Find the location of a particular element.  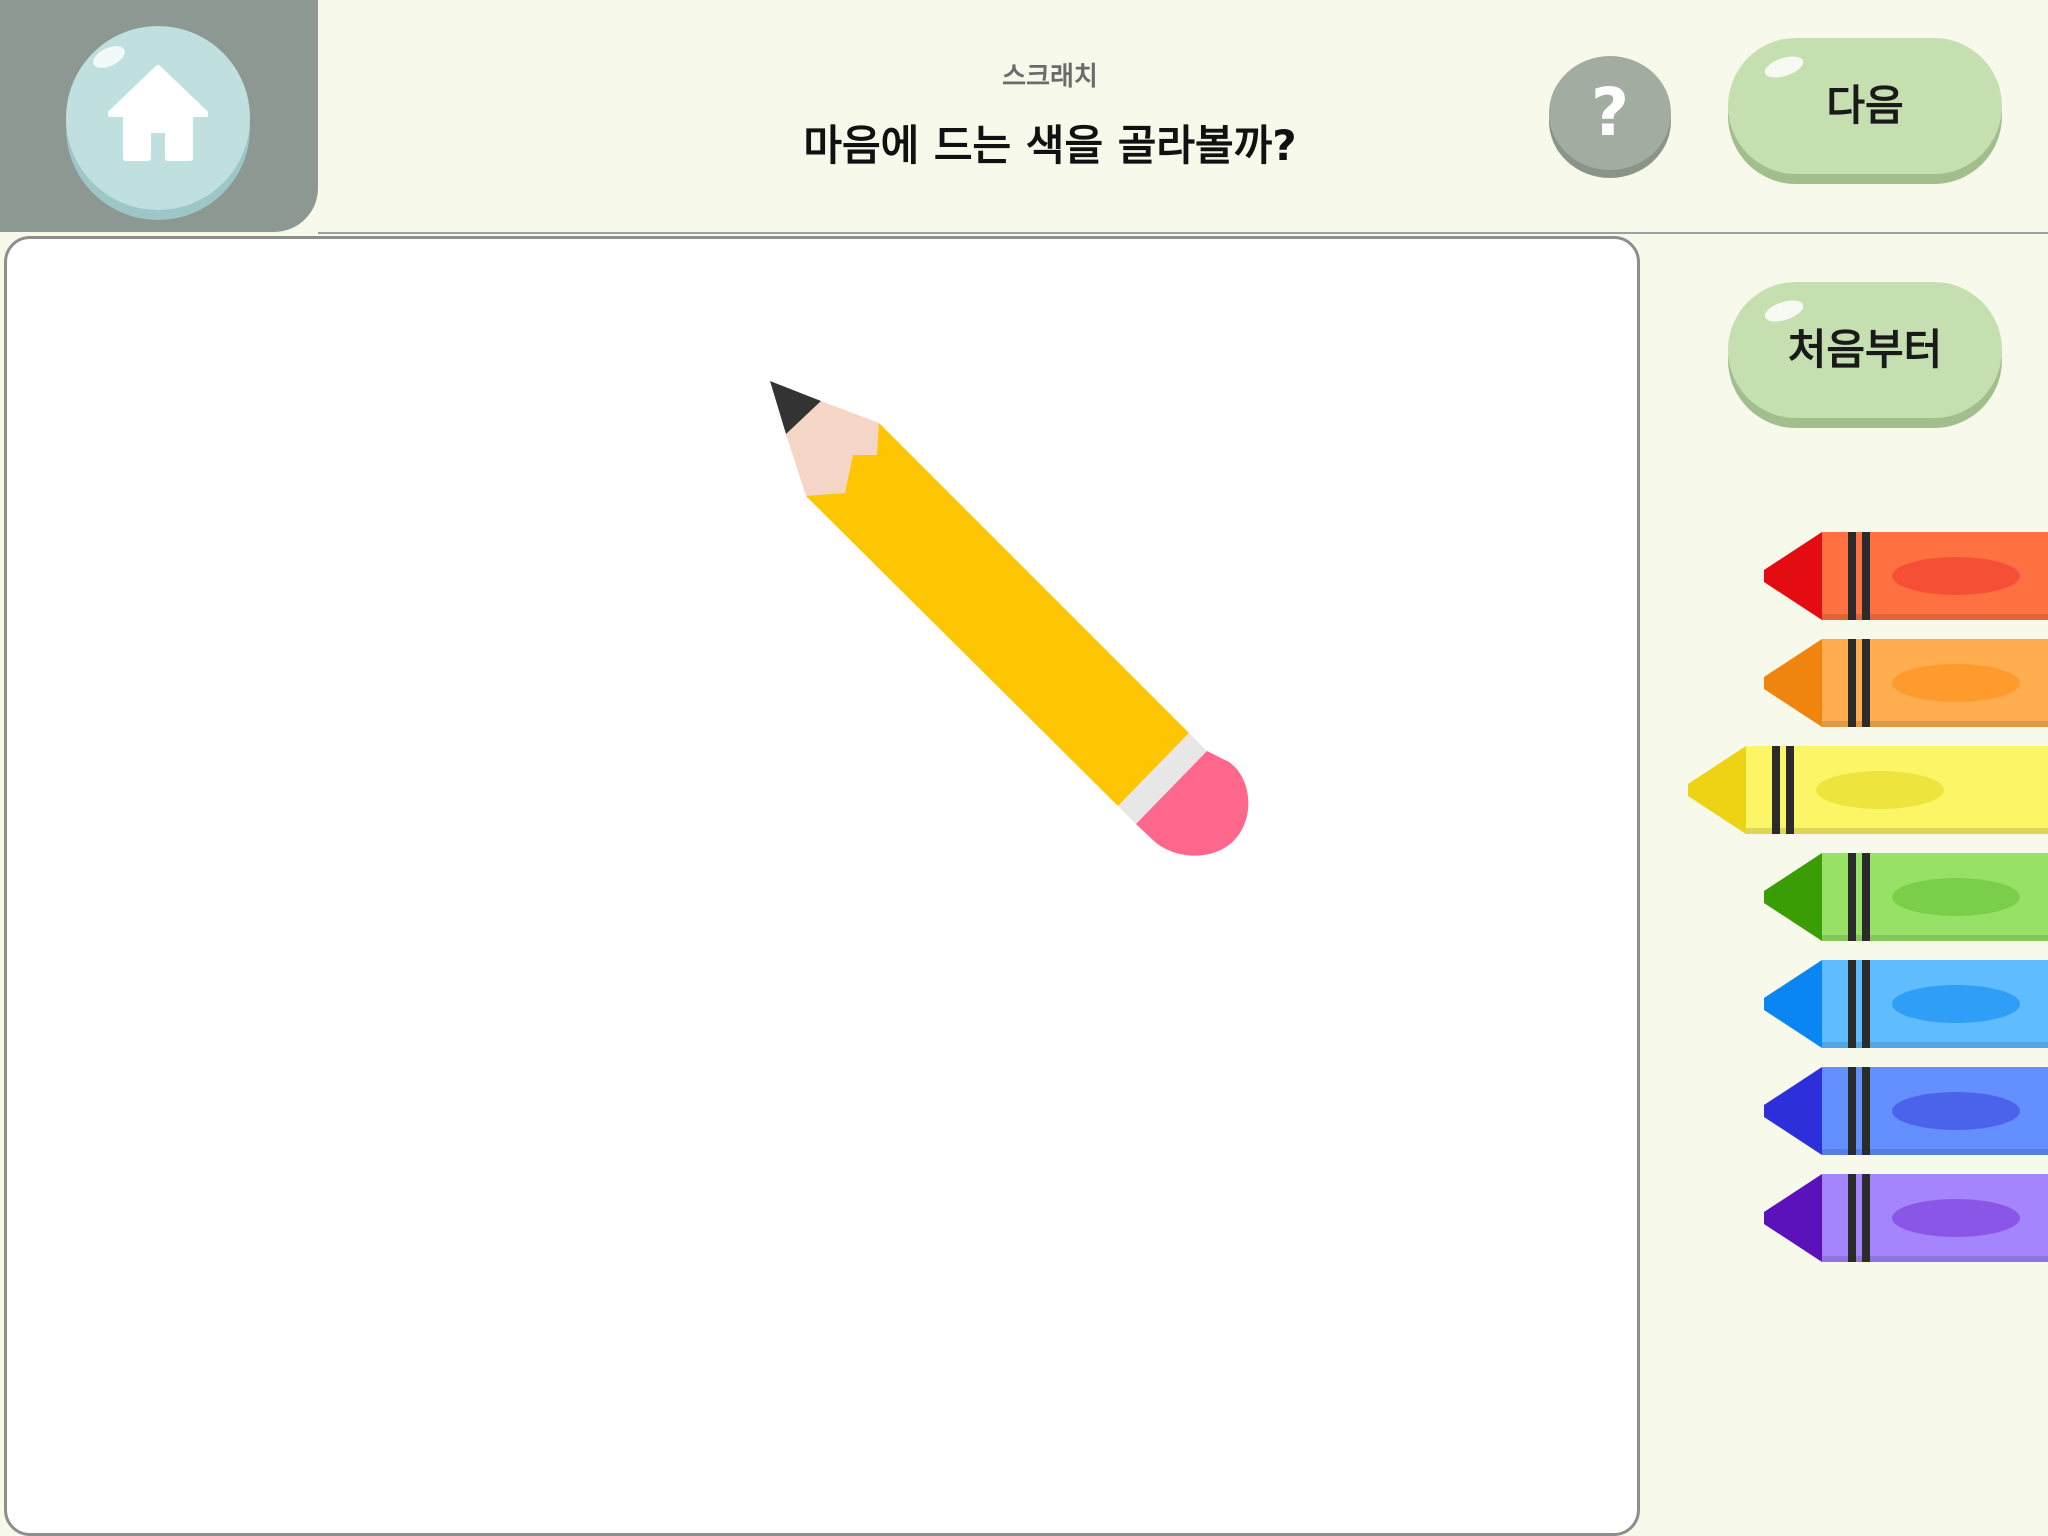

restart-button-label: 처음부터 is located at coordinates (1865, 349).